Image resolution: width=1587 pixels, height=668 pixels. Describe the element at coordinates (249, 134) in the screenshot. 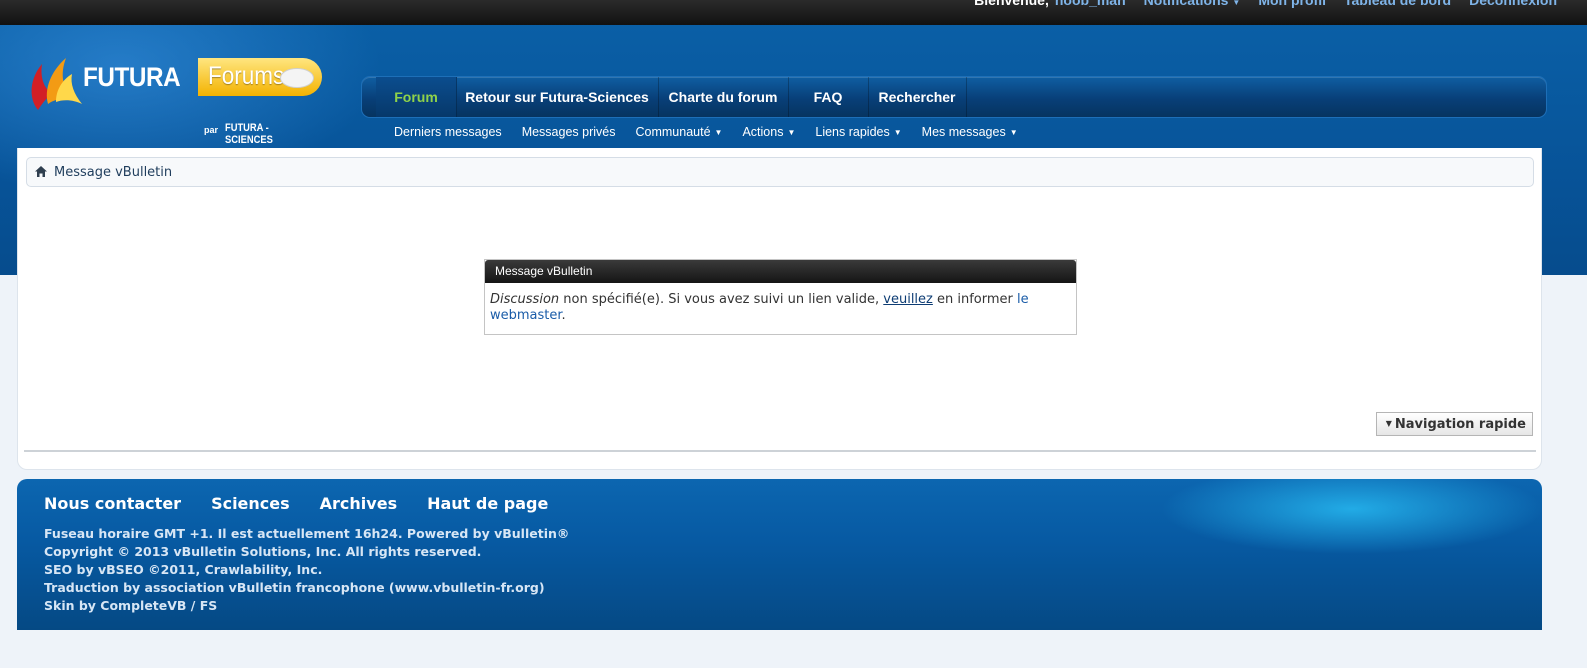

I see `logo-futura-sciences-text: FUTURA - SCIENCES` at that location.